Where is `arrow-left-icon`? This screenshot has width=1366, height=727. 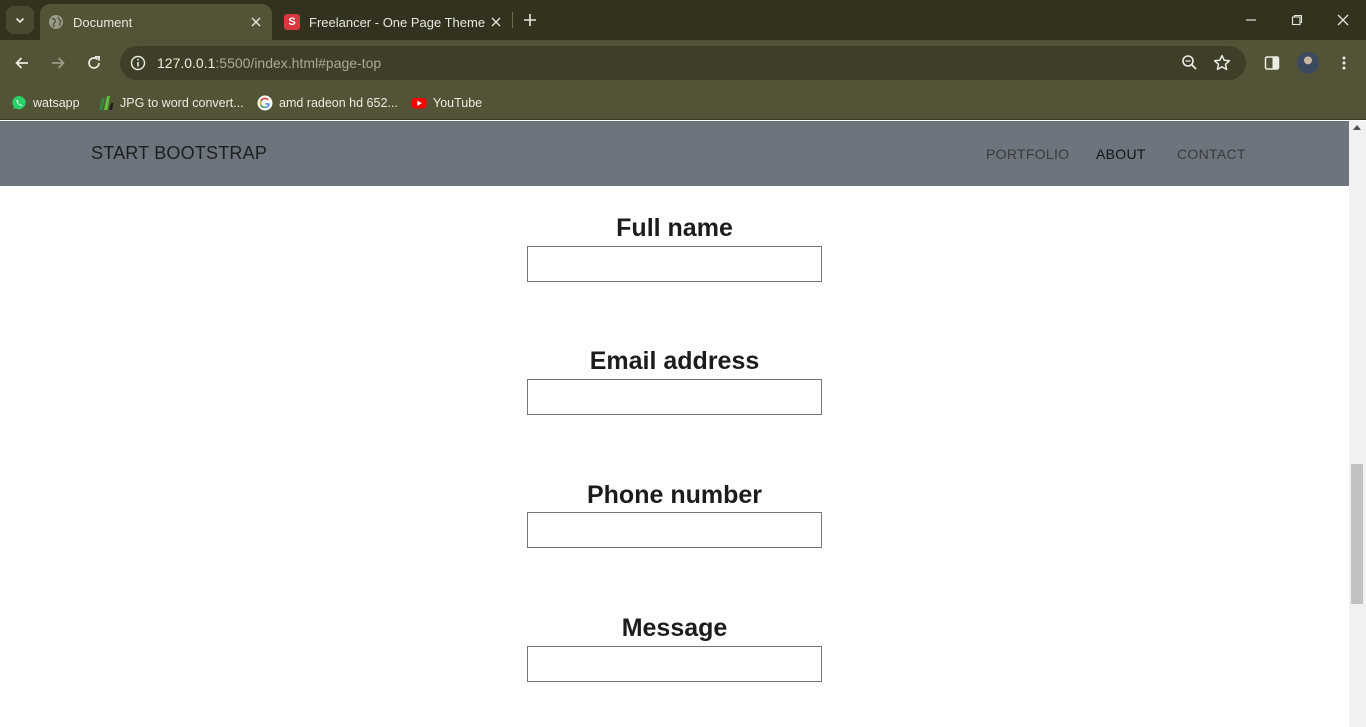 arrow-left-icon is located at coordinates (21, 63).